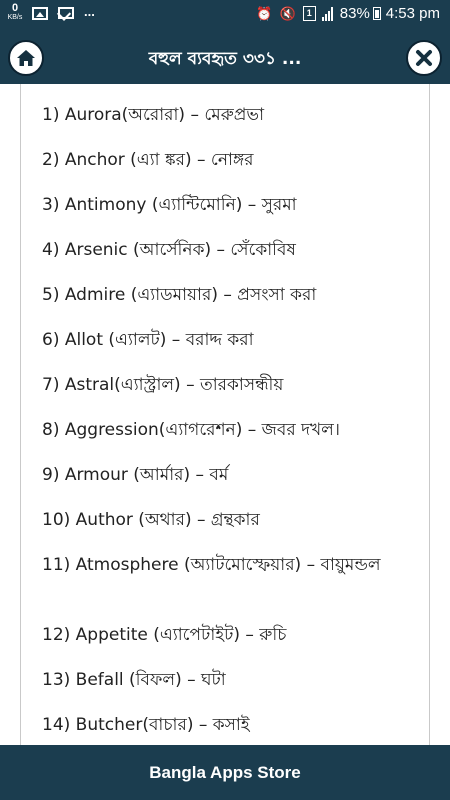 The width and height of the screenshot is (450, 800). Describe the element at coordinates (40, 13) in the screenshot. I see `image-icon` at that location.